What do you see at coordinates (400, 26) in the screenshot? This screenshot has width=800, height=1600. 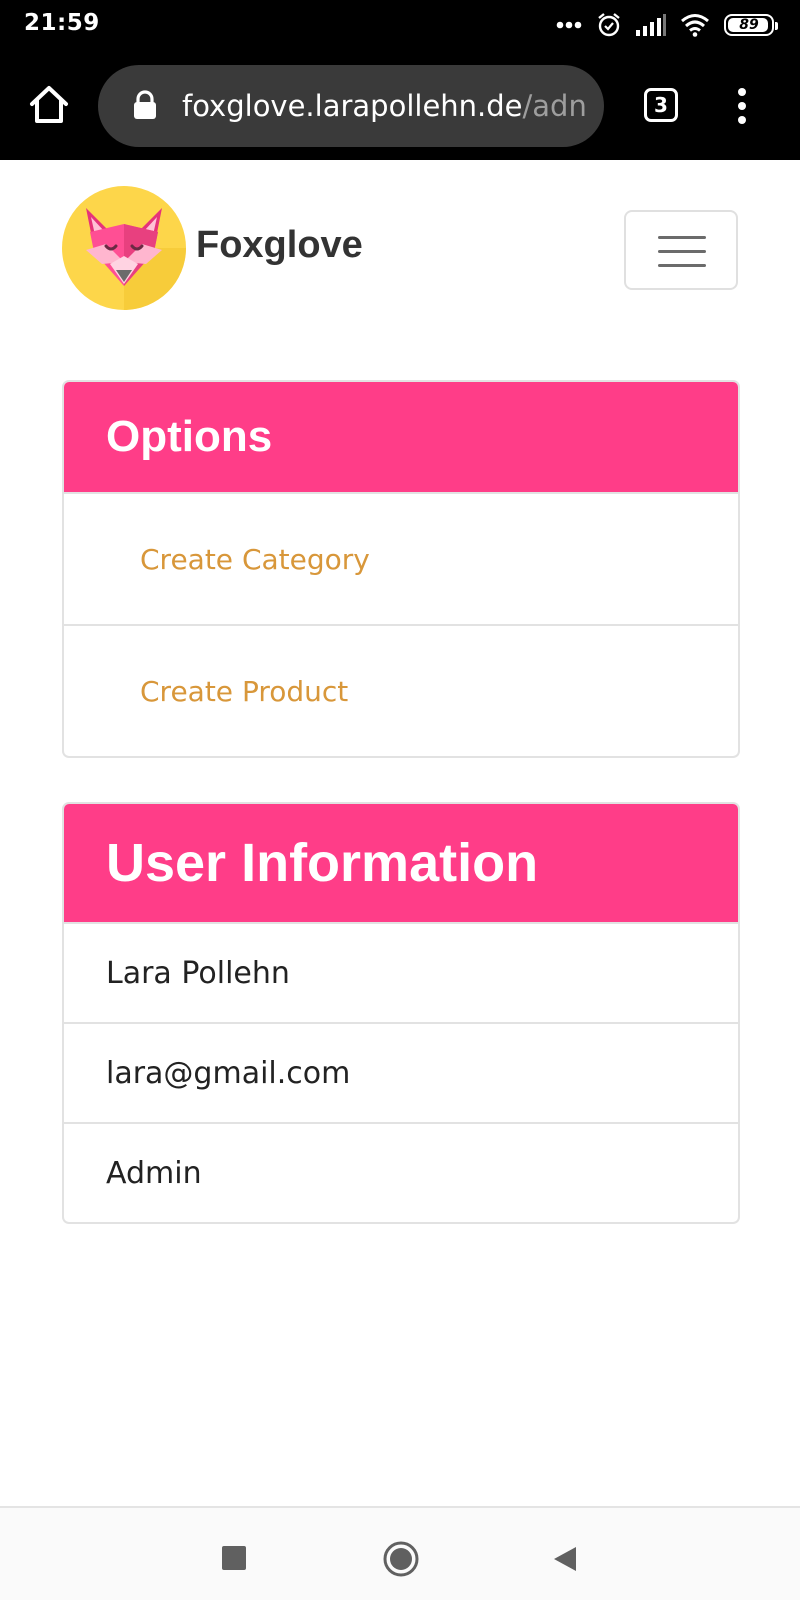 I see `status-bar: 21:59 89` at bounding box center [400, 26].